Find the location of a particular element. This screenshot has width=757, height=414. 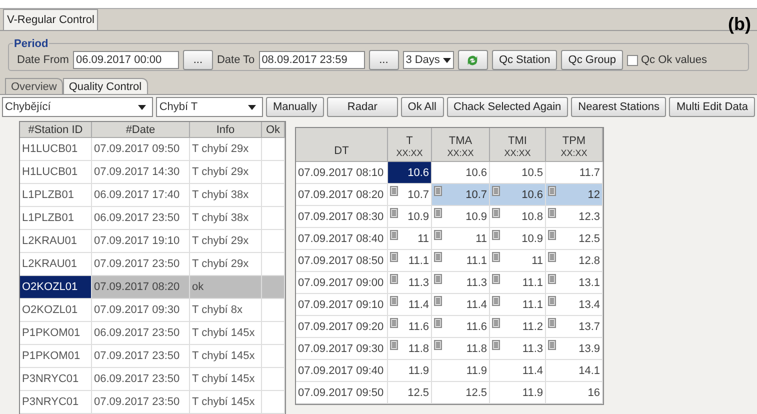

toolbar-button: Manually is located at coordinates (295, 107).